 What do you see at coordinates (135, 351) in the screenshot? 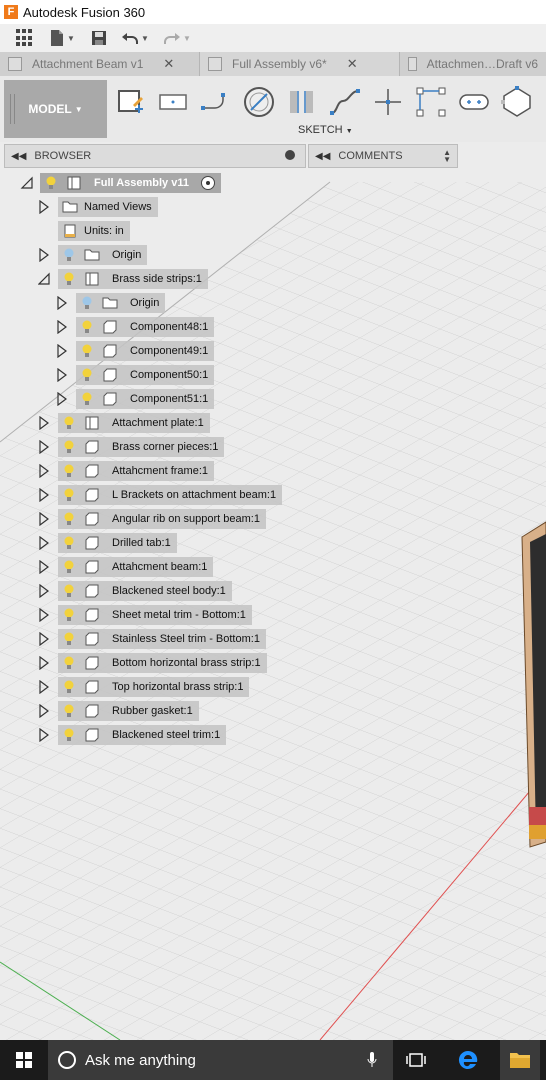
I see `tree-item-component49: Component49:1` at bounding box center [135, 351].